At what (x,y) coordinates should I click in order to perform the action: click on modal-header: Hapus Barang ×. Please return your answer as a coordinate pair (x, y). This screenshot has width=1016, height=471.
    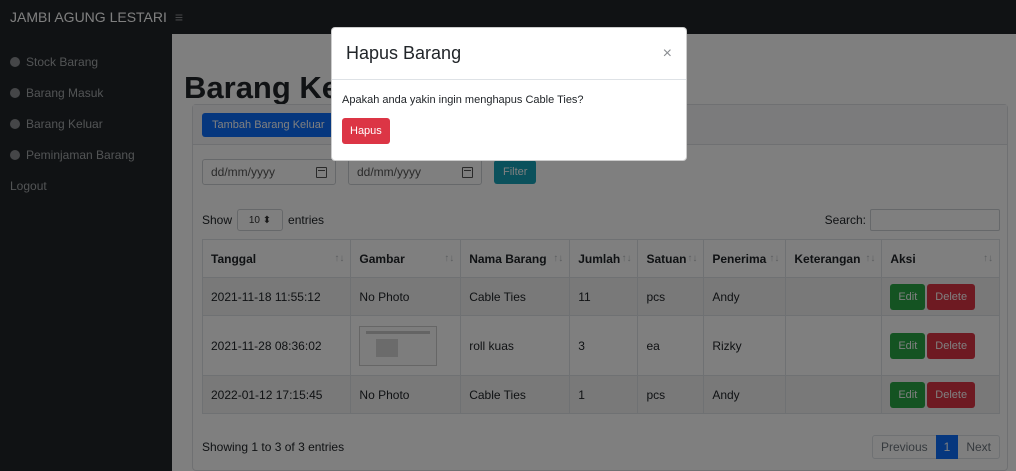
    Looking at the image, I should click on (509, 54).